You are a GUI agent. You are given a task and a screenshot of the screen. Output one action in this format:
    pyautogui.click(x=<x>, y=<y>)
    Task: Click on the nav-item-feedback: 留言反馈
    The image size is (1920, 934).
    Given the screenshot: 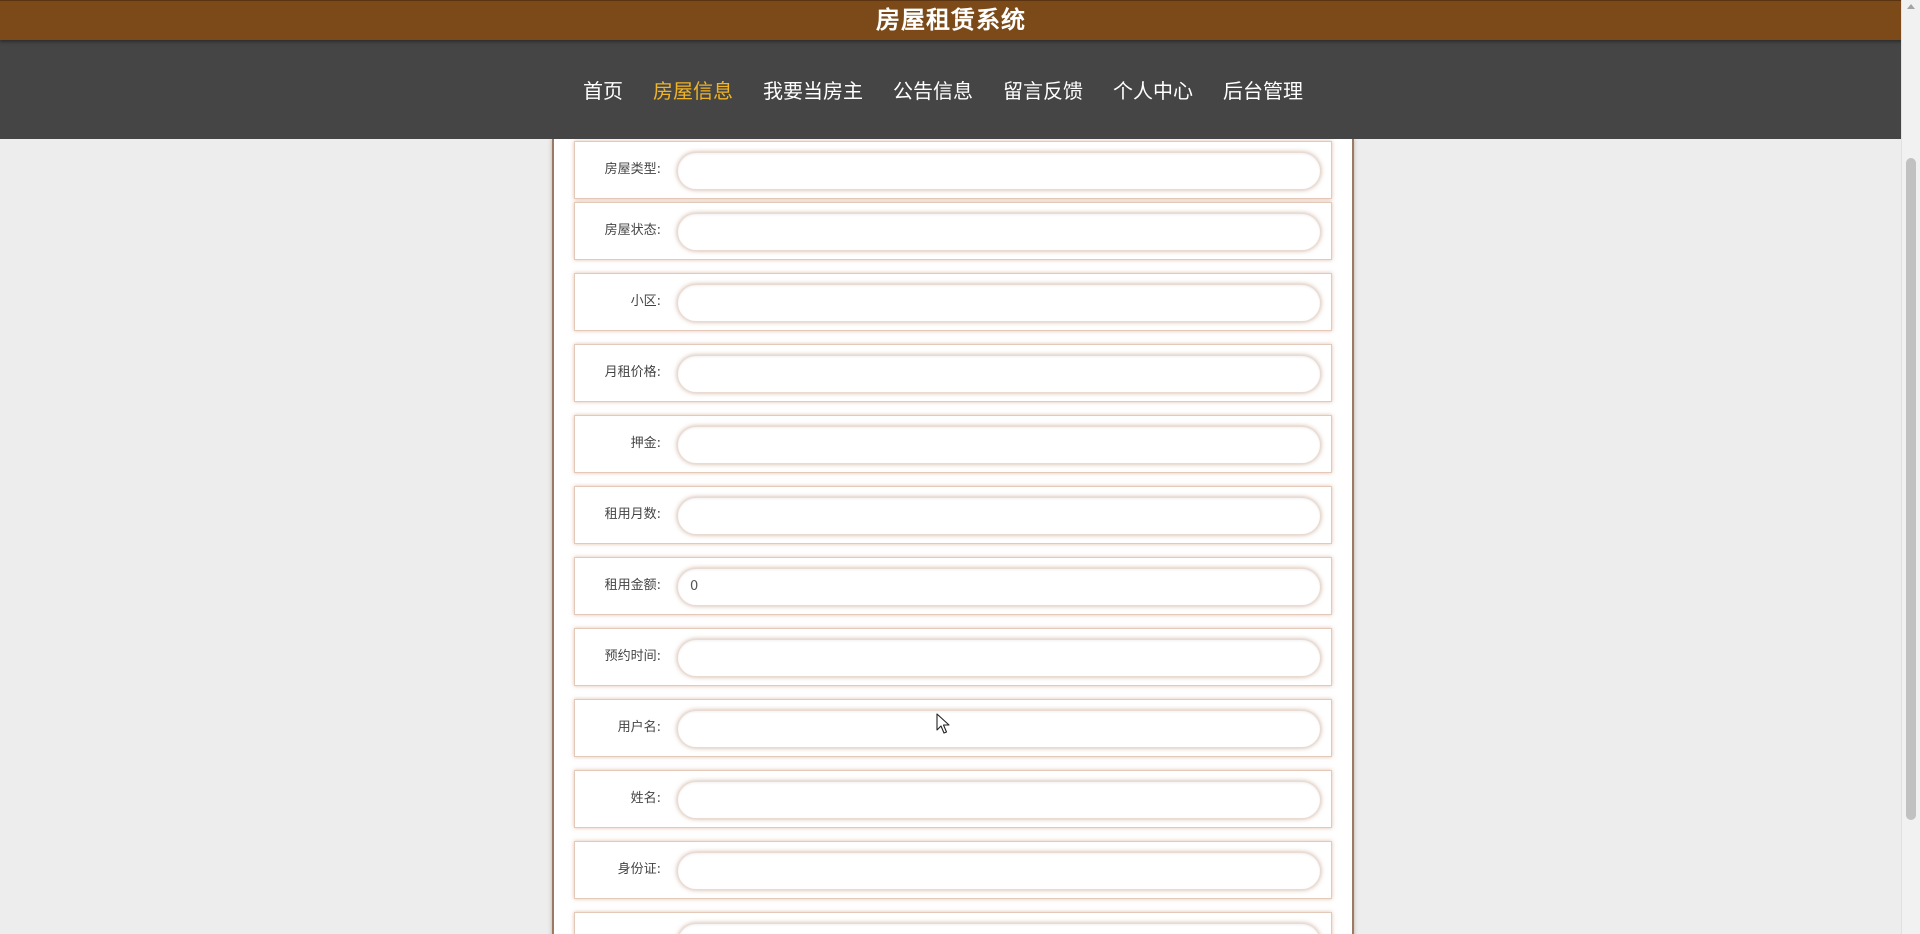 What is the action you would take?
    pyautogui.click(x=1043, y=89)
    